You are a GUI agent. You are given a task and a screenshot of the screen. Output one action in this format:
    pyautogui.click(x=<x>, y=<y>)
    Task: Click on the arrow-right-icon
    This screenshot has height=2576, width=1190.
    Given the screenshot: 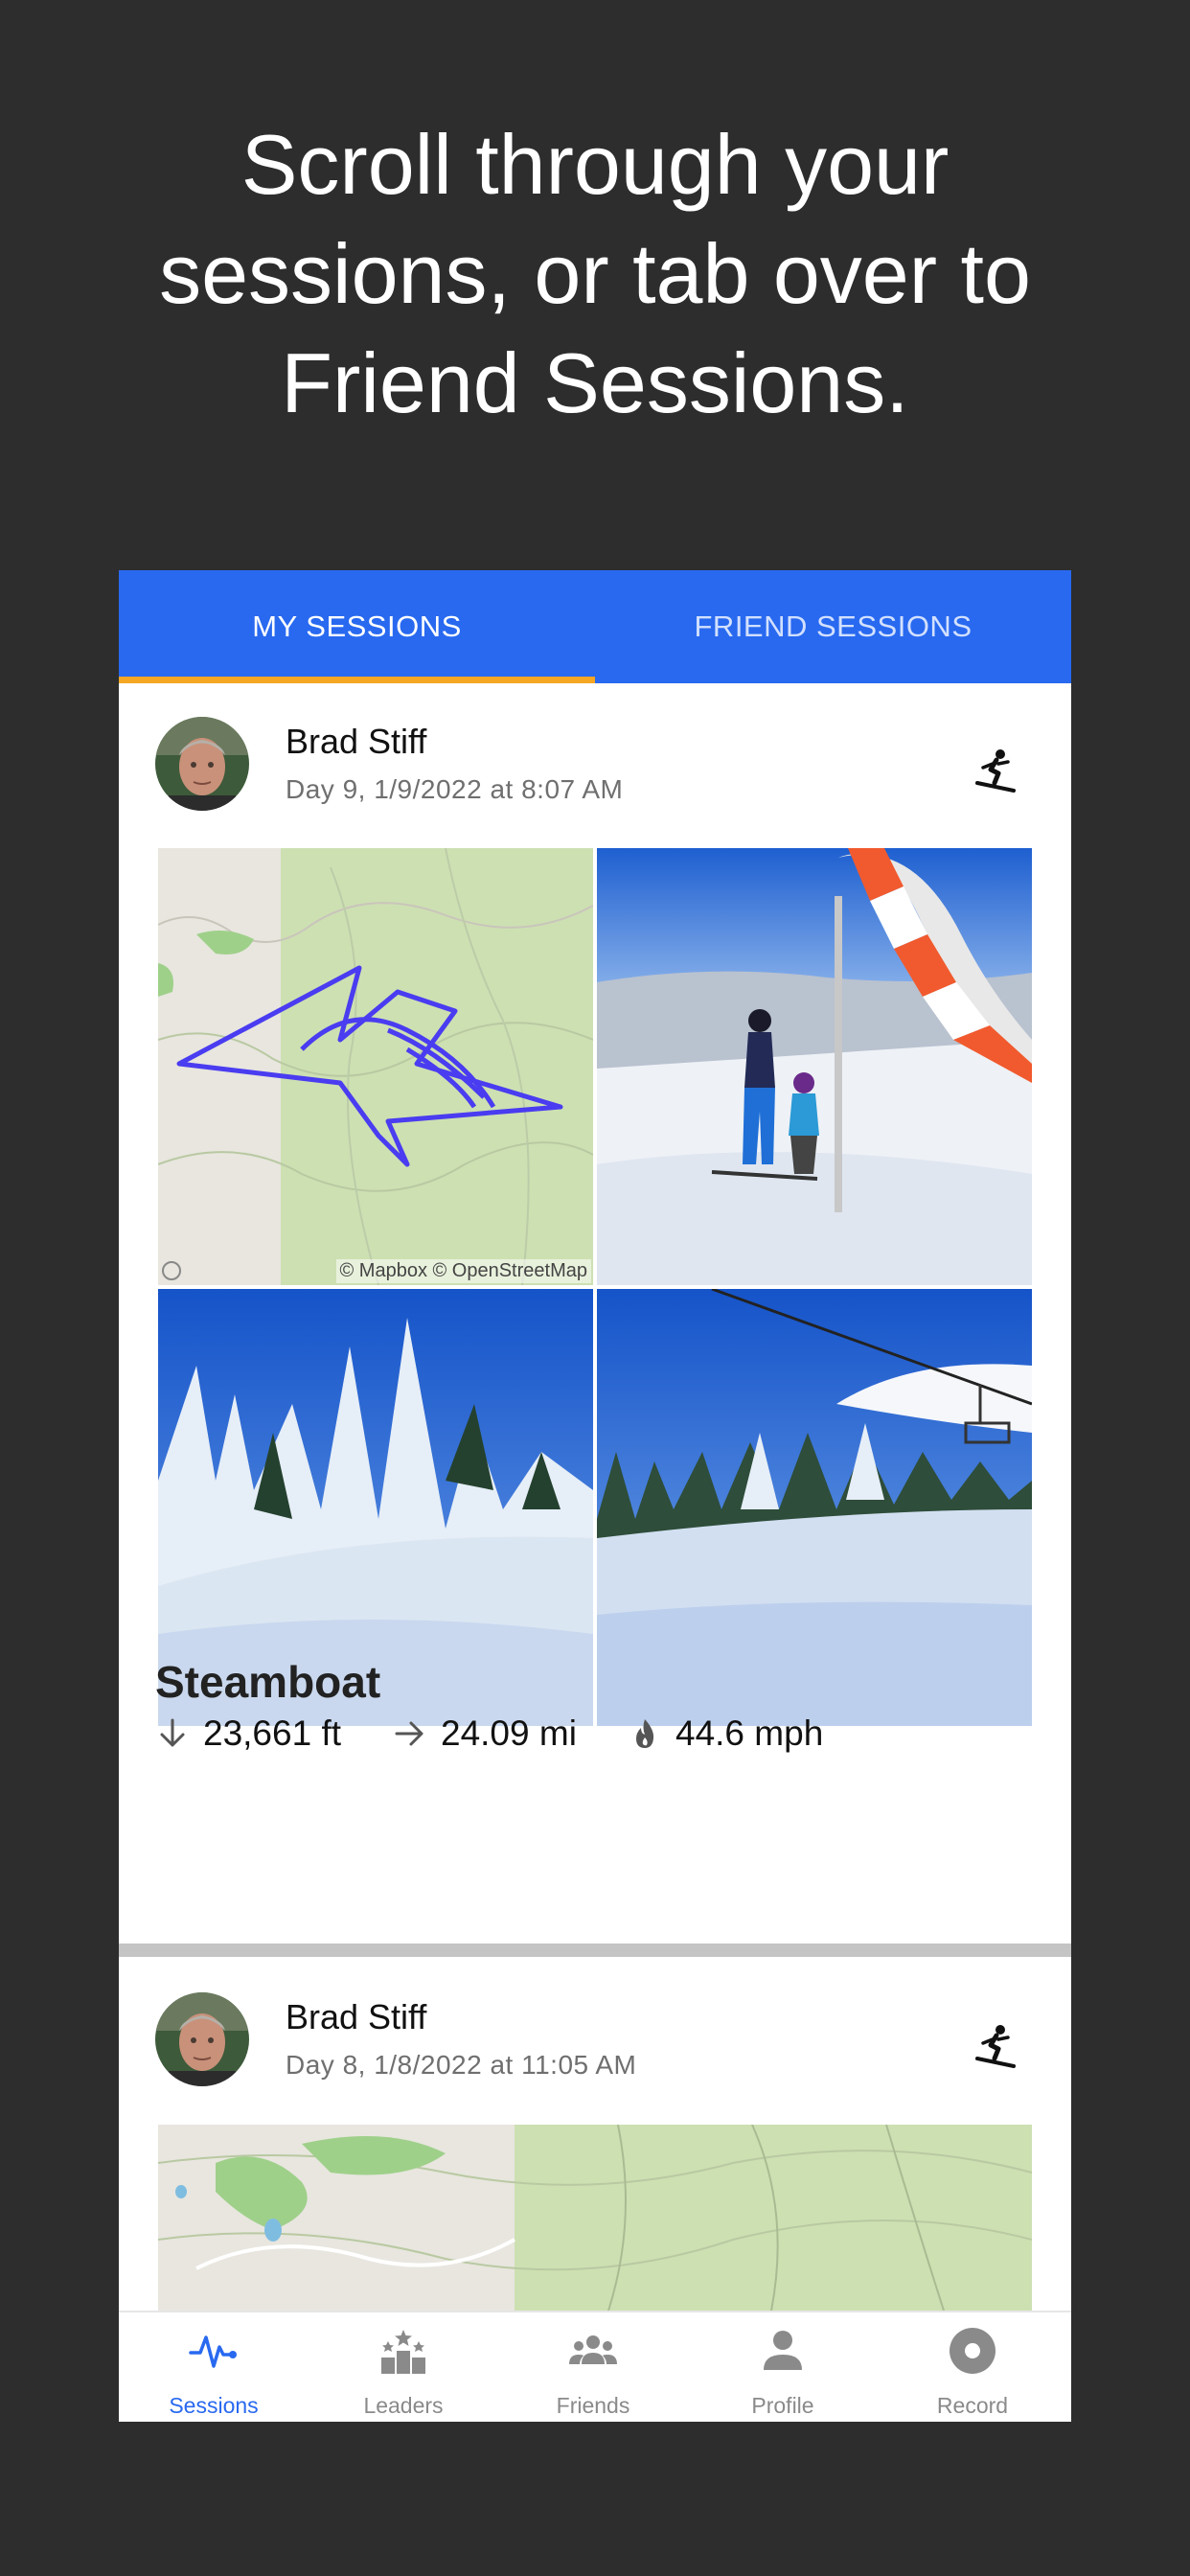 What is the action you would take?
    pyautogui.click(x=409, y=1733)
    